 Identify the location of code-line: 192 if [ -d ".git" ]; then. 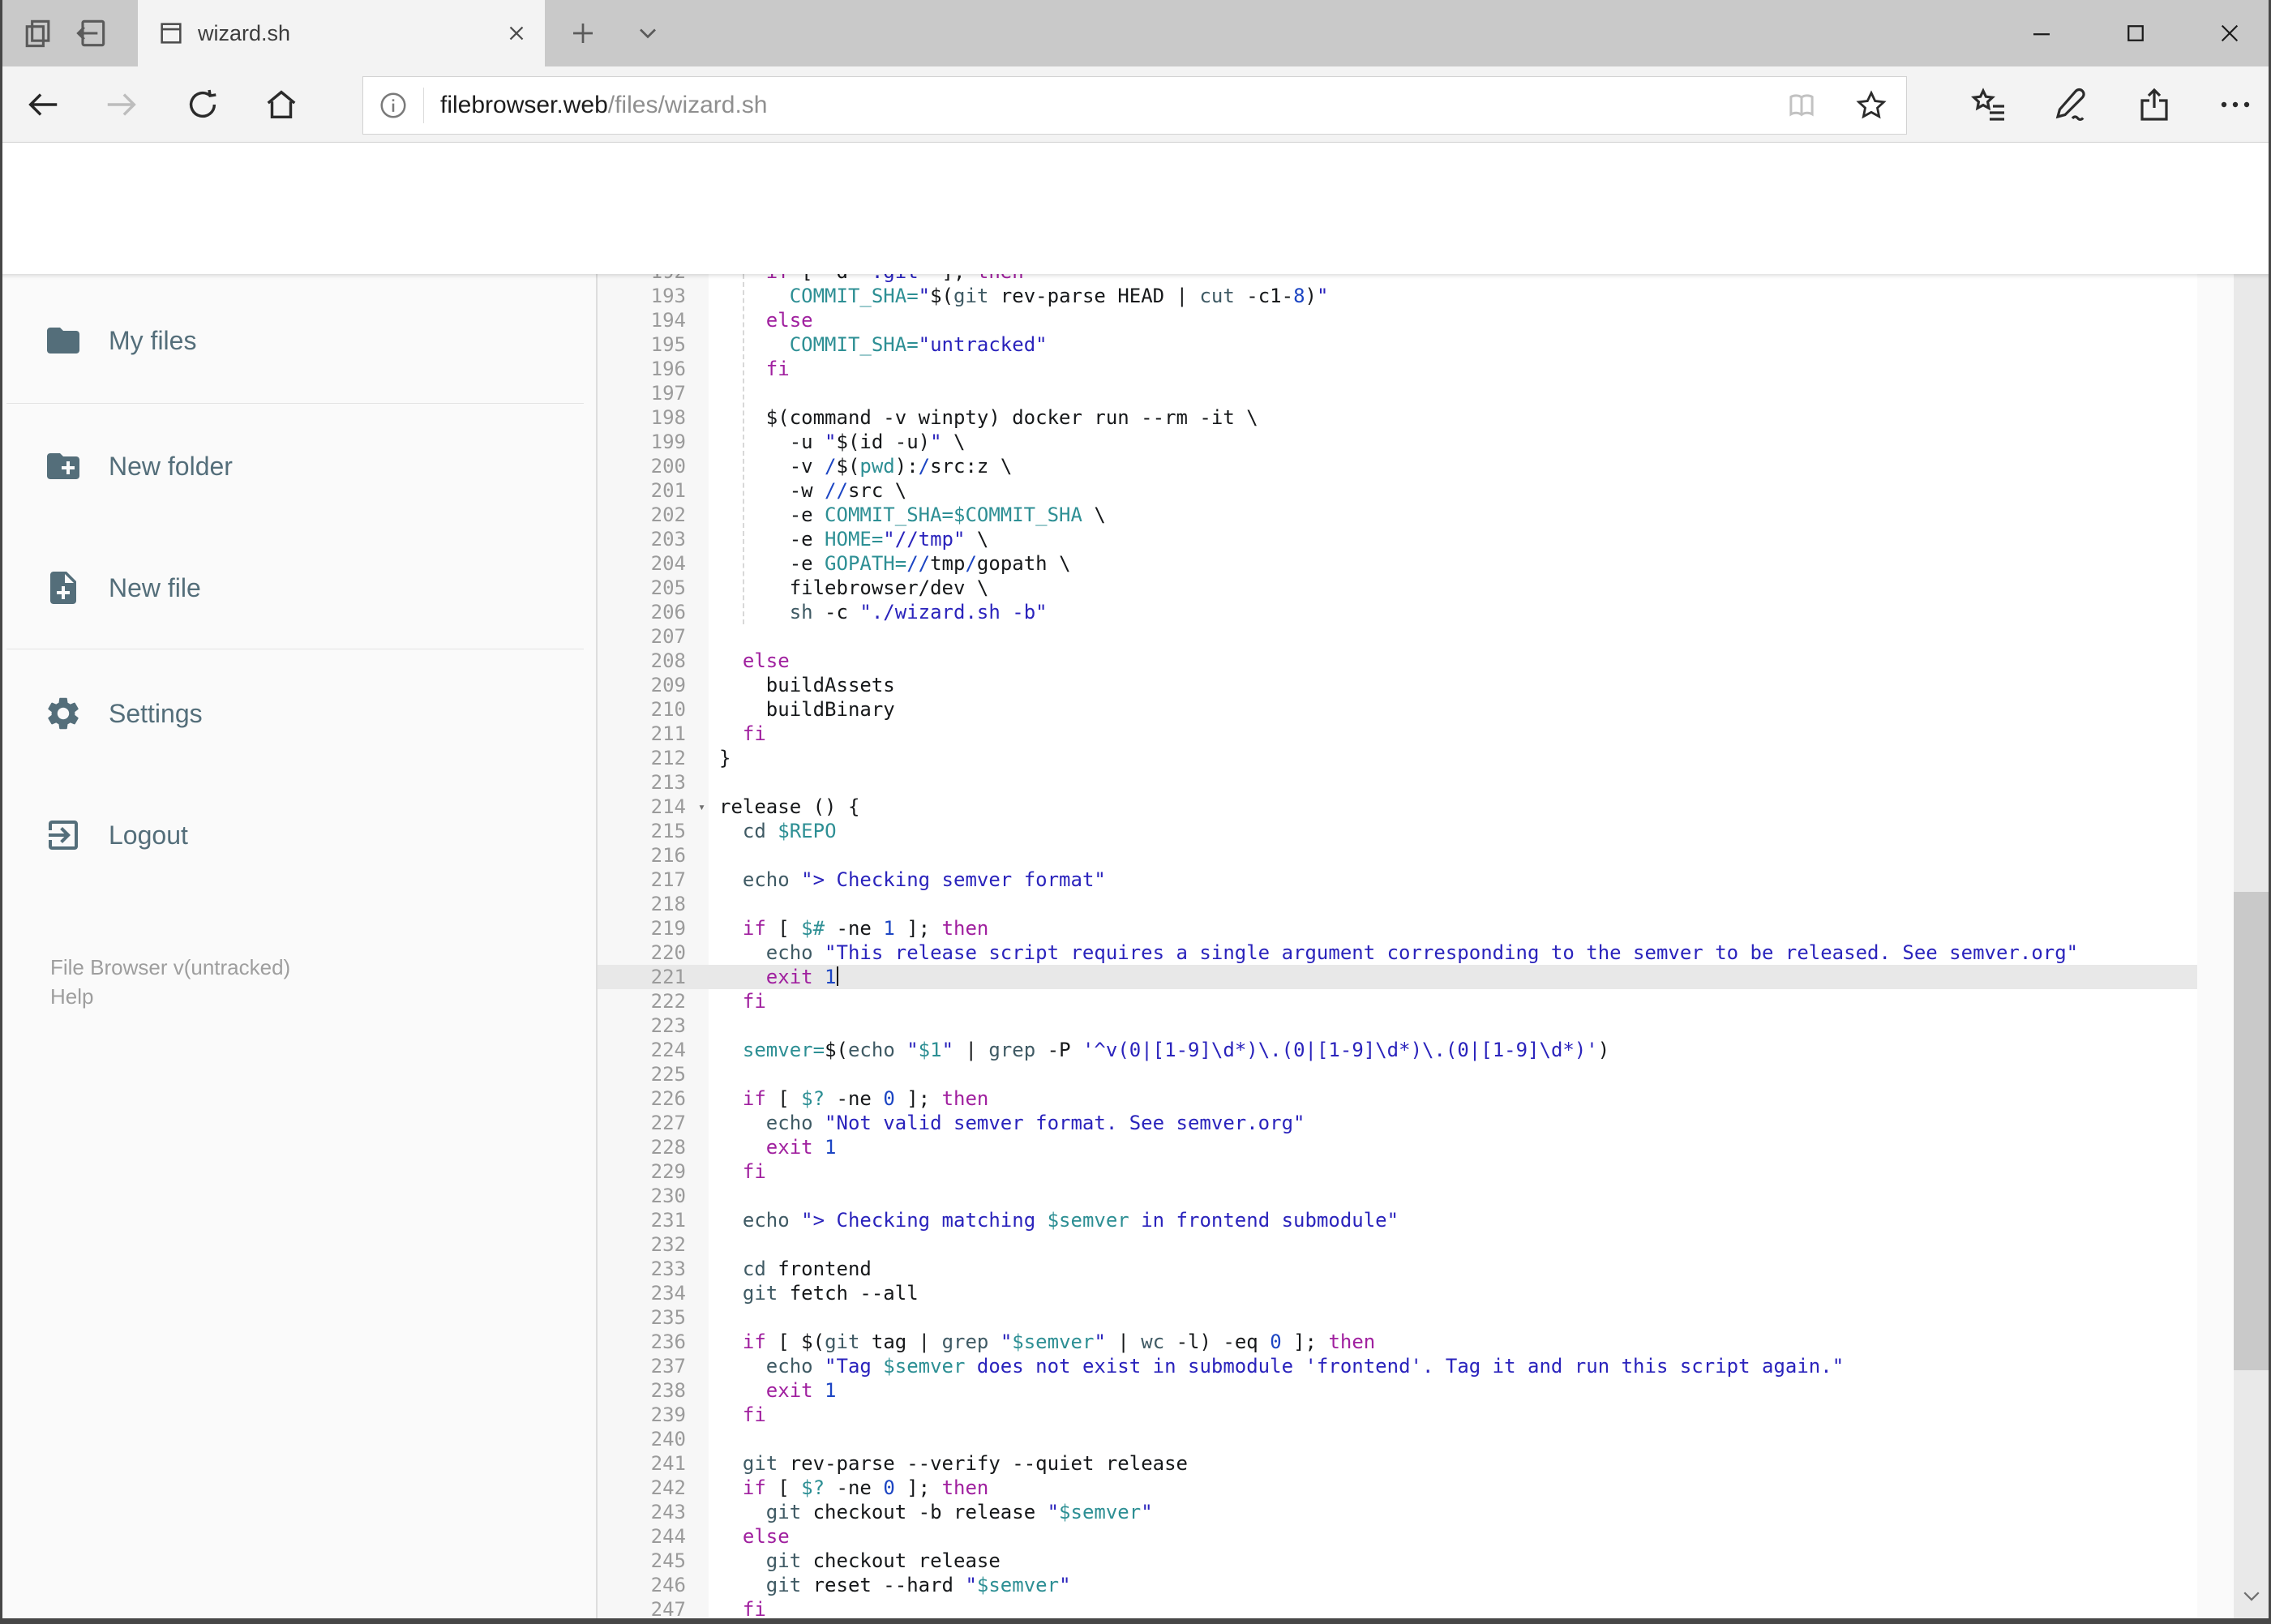
(1398, 279).